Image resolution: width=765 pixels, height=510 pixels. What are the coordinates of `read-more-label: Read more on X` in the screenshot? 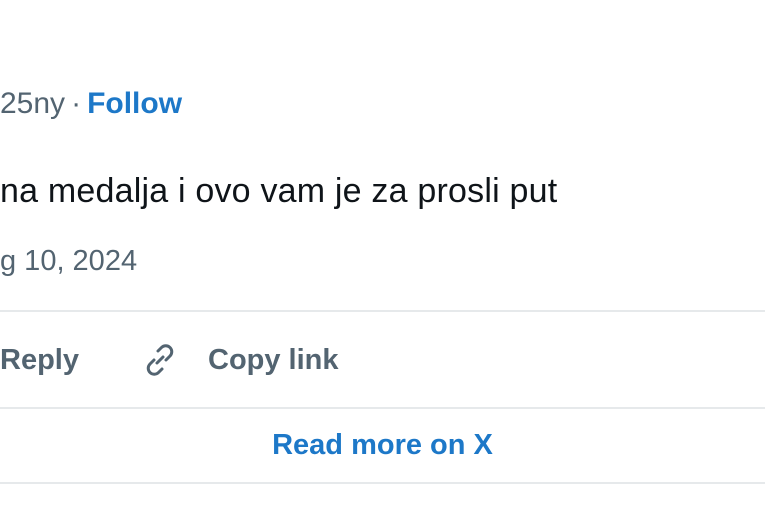 It's located at (382, 444).